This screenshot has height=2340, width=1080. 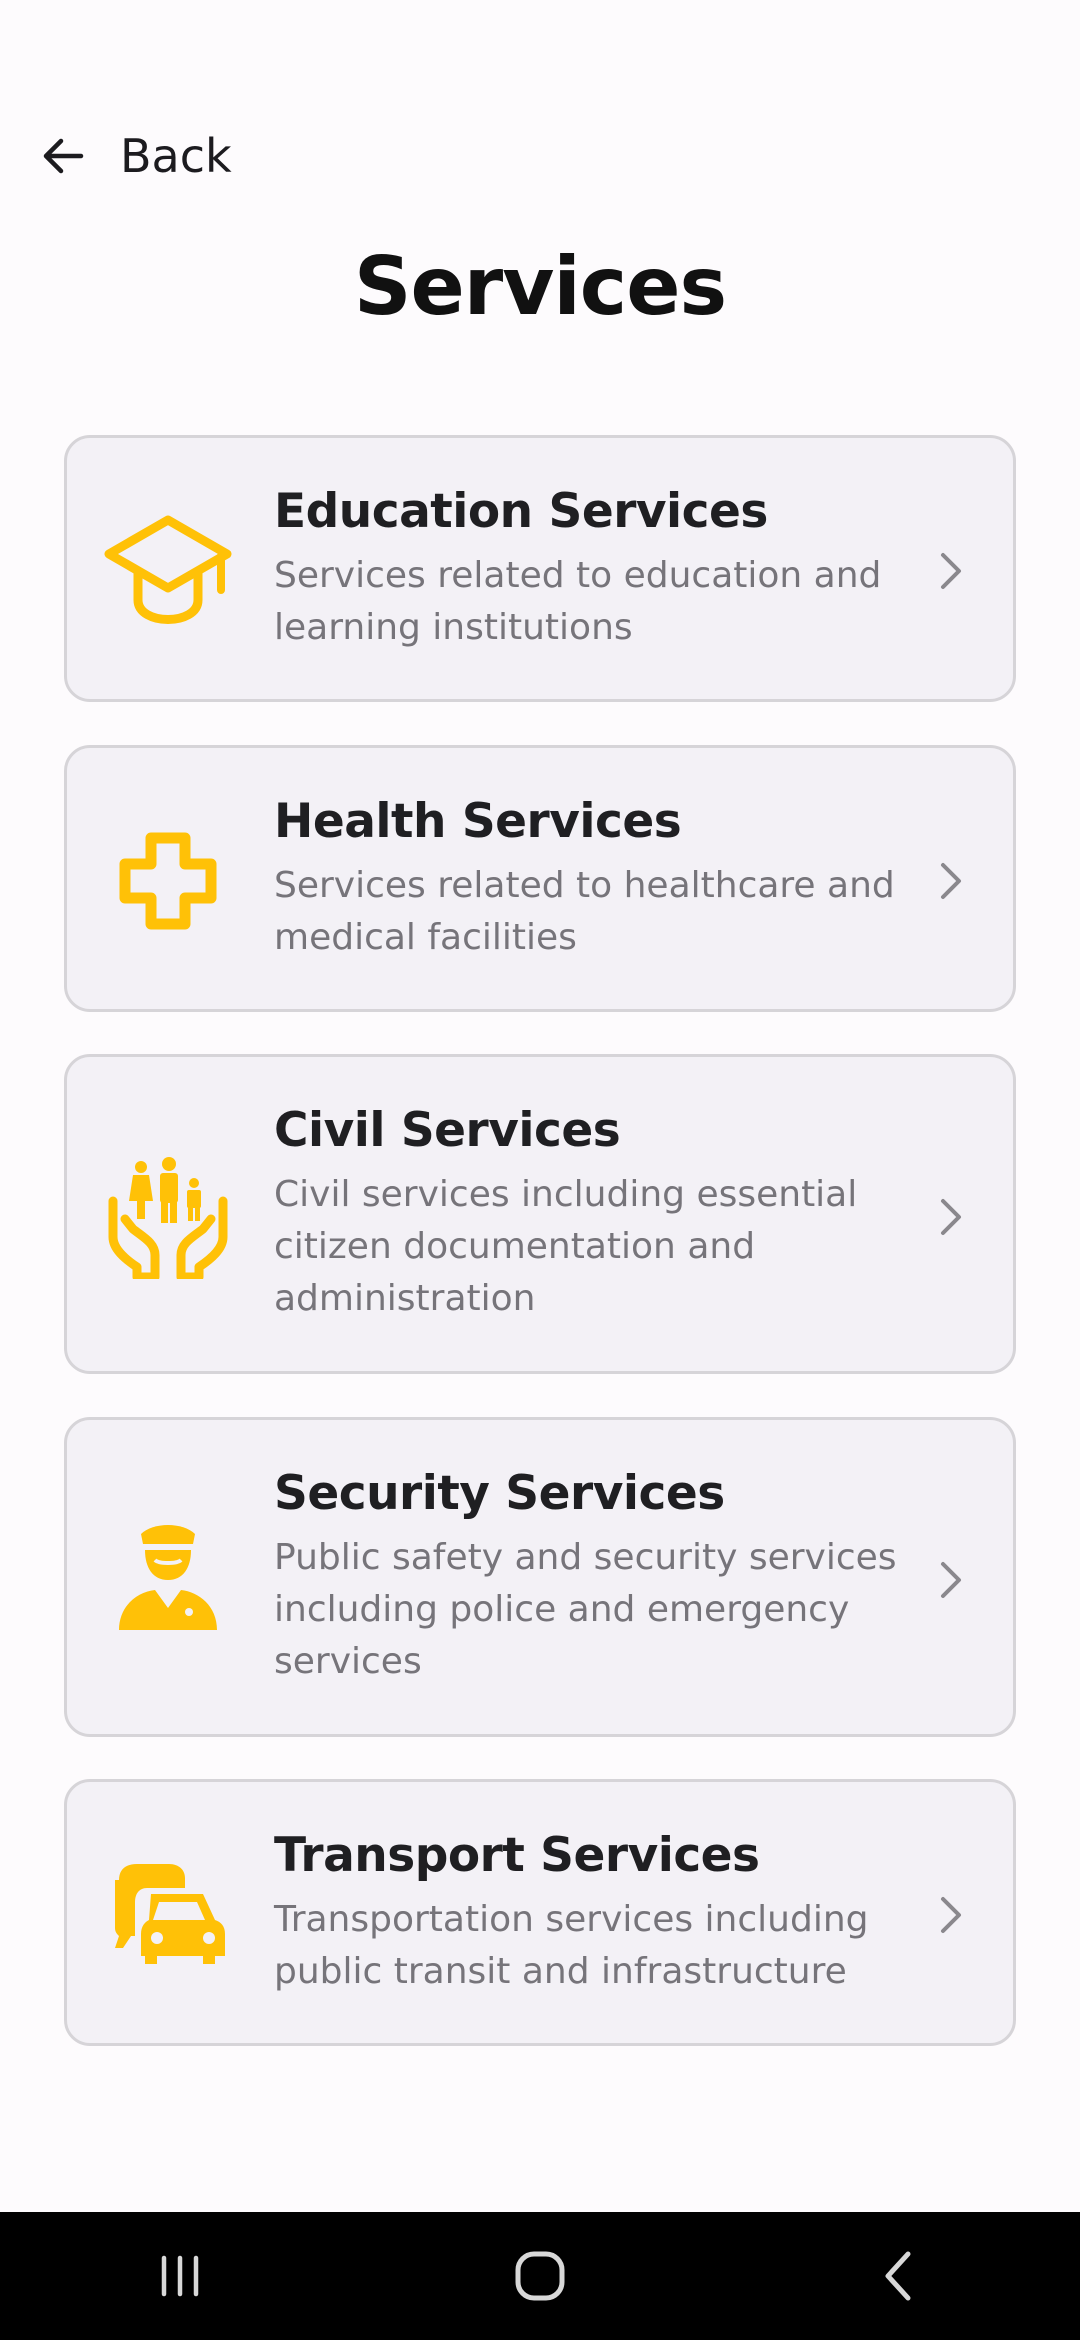 What do you see at coordinates (168, 569) in the screenshot?
I see `graduation-cap-icon` at bounding box center [168, 569].